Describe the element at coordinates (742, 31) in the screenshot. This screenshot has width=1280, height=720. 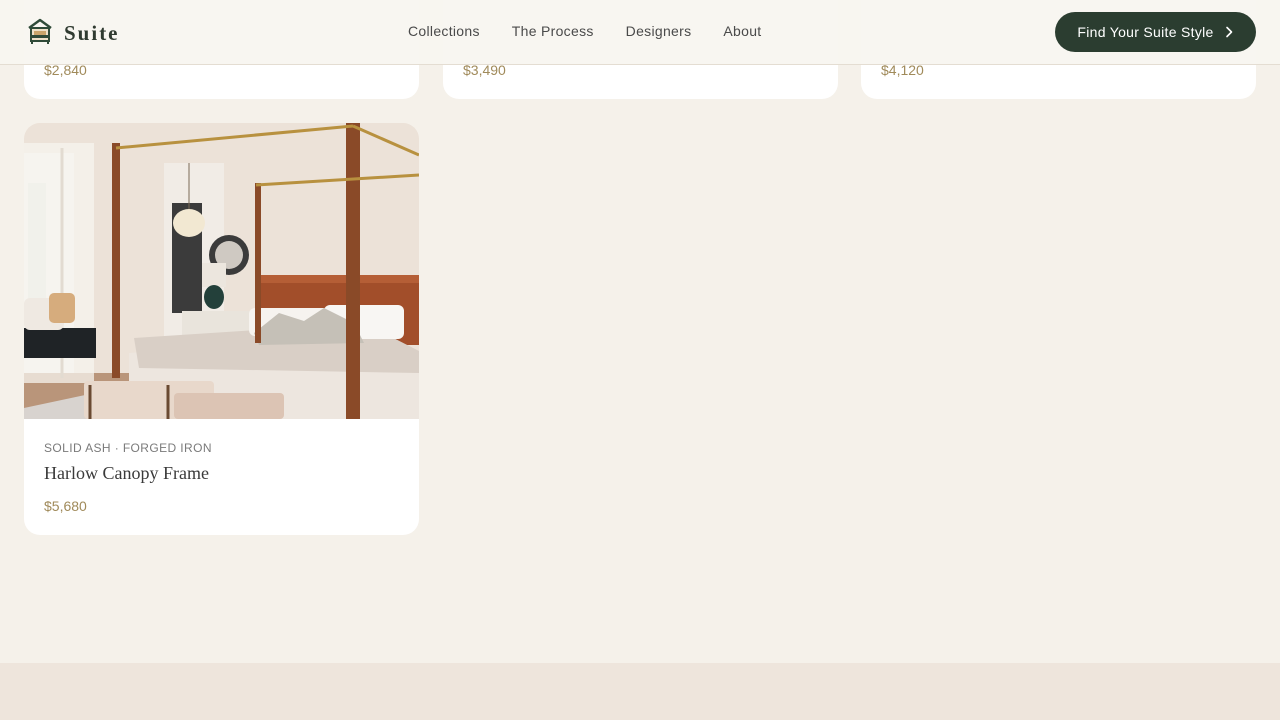
I see `nav-about: About` at that location.